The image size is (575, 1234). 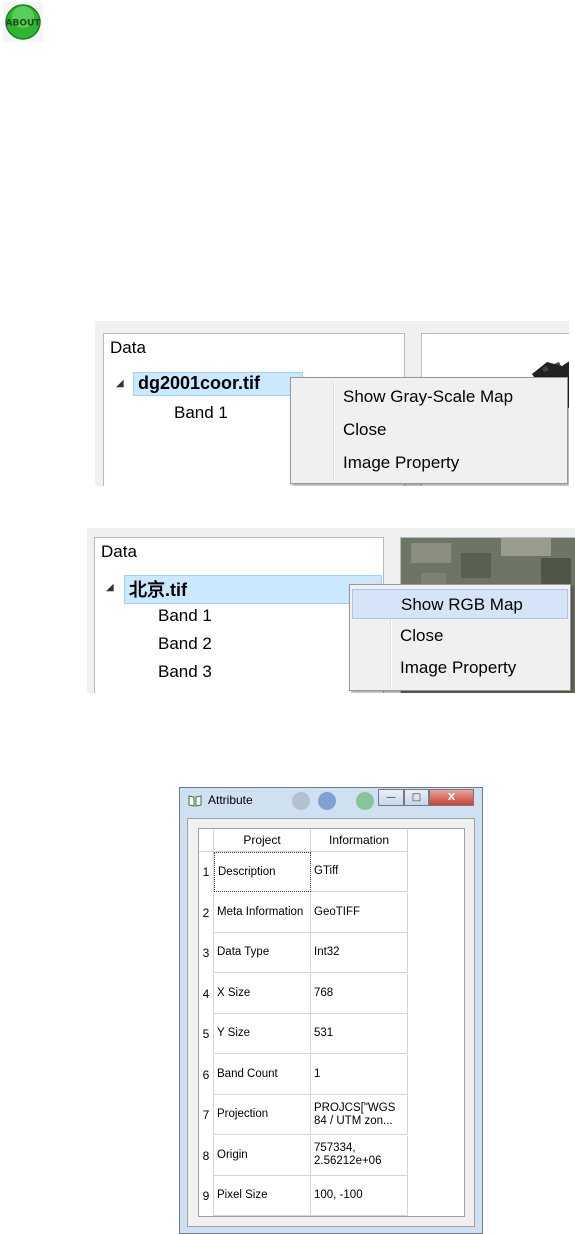 What do you see at coordinates (206, 1034) in the screenshot?
I see `row-number: 5` at bounding box center [206, 1034].